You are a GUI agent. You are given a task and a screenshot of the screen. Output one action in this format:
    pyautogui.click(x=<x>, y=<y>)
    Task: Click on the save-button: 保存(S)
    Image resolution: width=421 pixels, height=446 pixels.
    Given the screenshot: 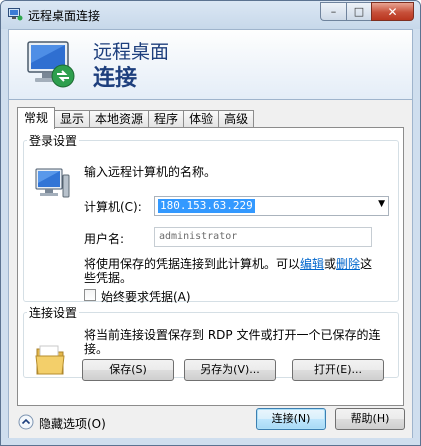 What is the action you would take?
    pyautogui.click(x=128, y=370)
    